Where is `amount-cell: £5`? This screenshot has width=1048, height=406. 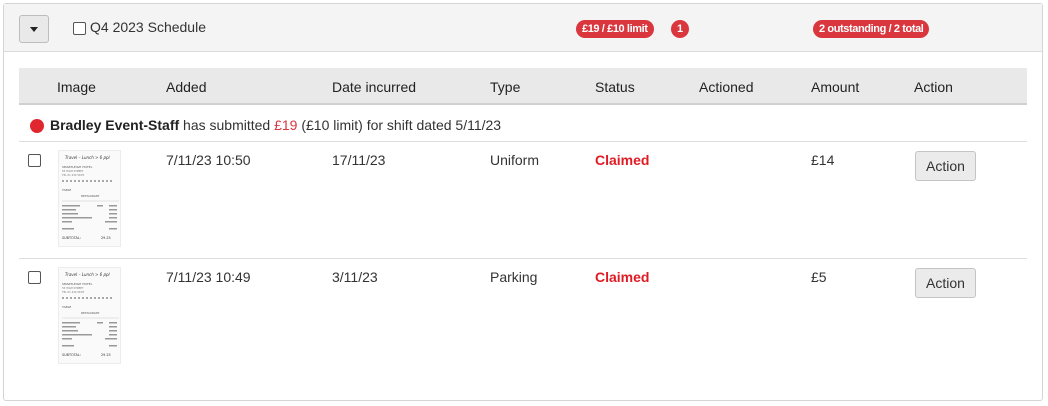
amount-cell: £5 is located at coordinates (819, 277).